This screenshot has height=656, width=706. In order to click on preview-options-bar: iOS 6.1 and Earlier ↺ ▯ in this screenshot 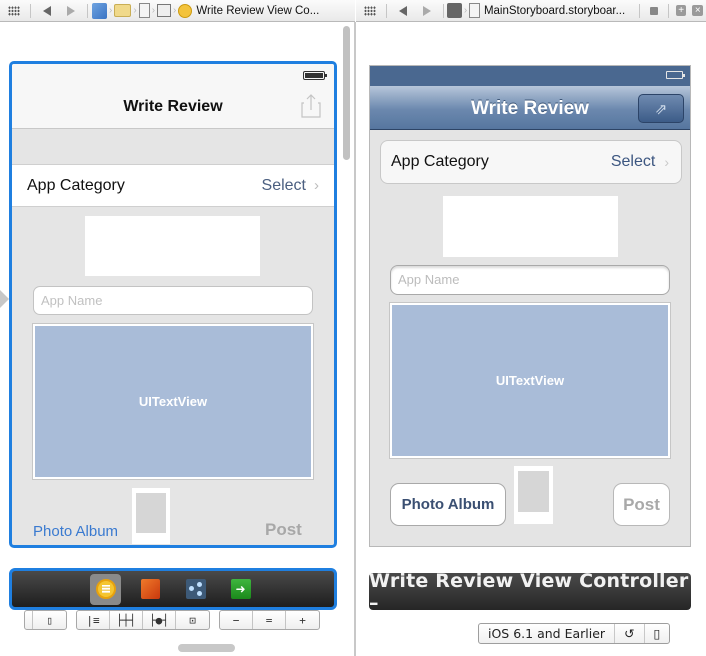, I will do `click(574, 633)`.